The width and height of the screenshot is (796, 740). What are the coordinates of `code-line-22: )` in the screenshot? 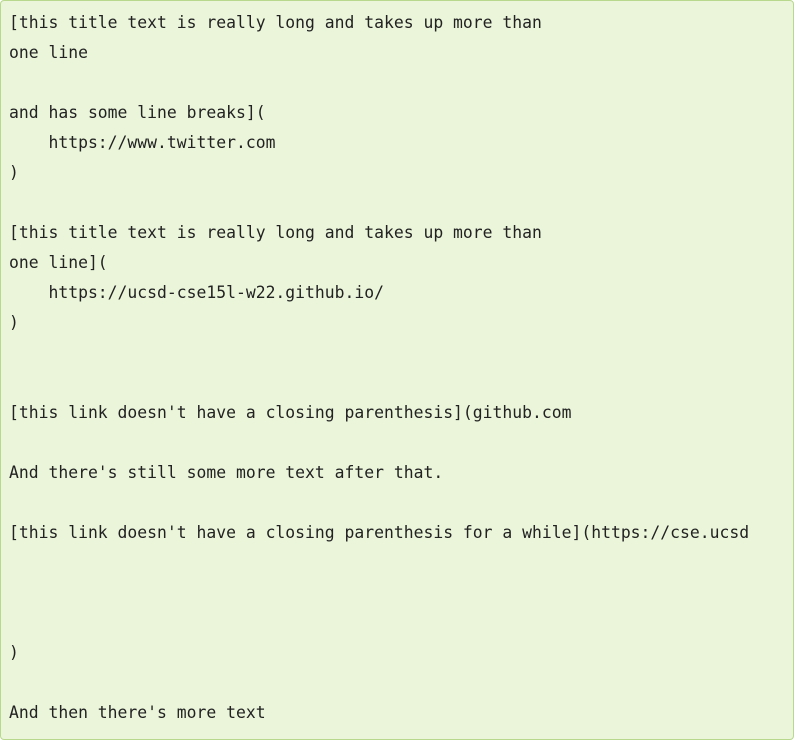 It's located at (14, 652).